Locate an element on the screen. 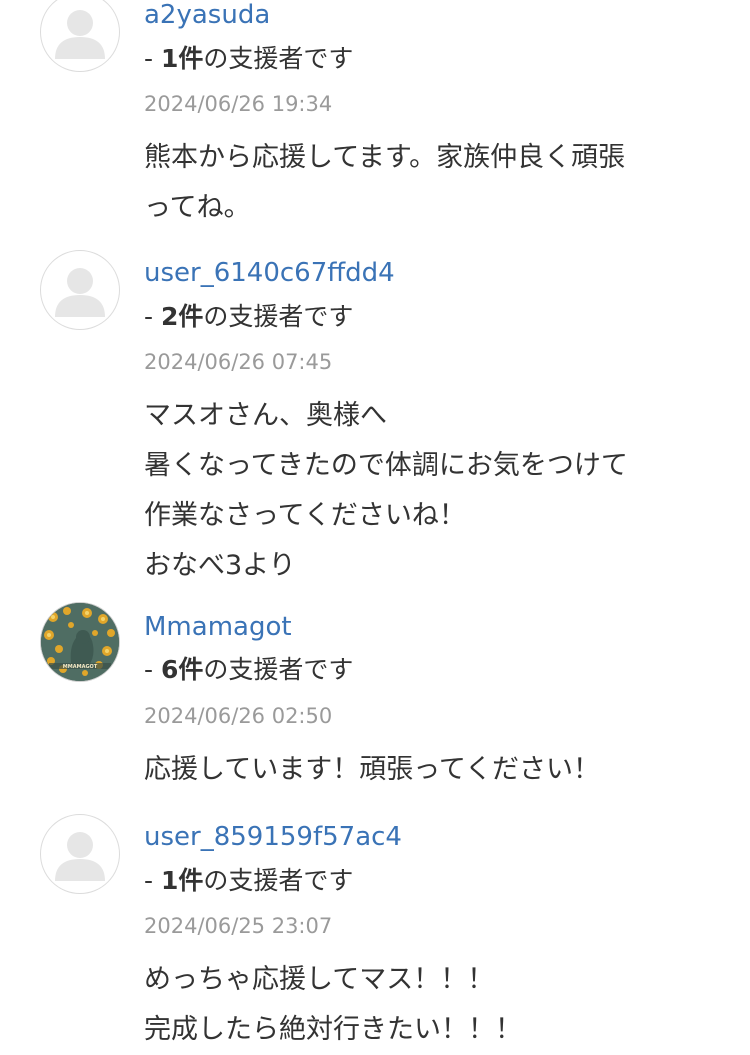  supporter-count-text: - 2件の支援者です is located at coordinates (248, 317).